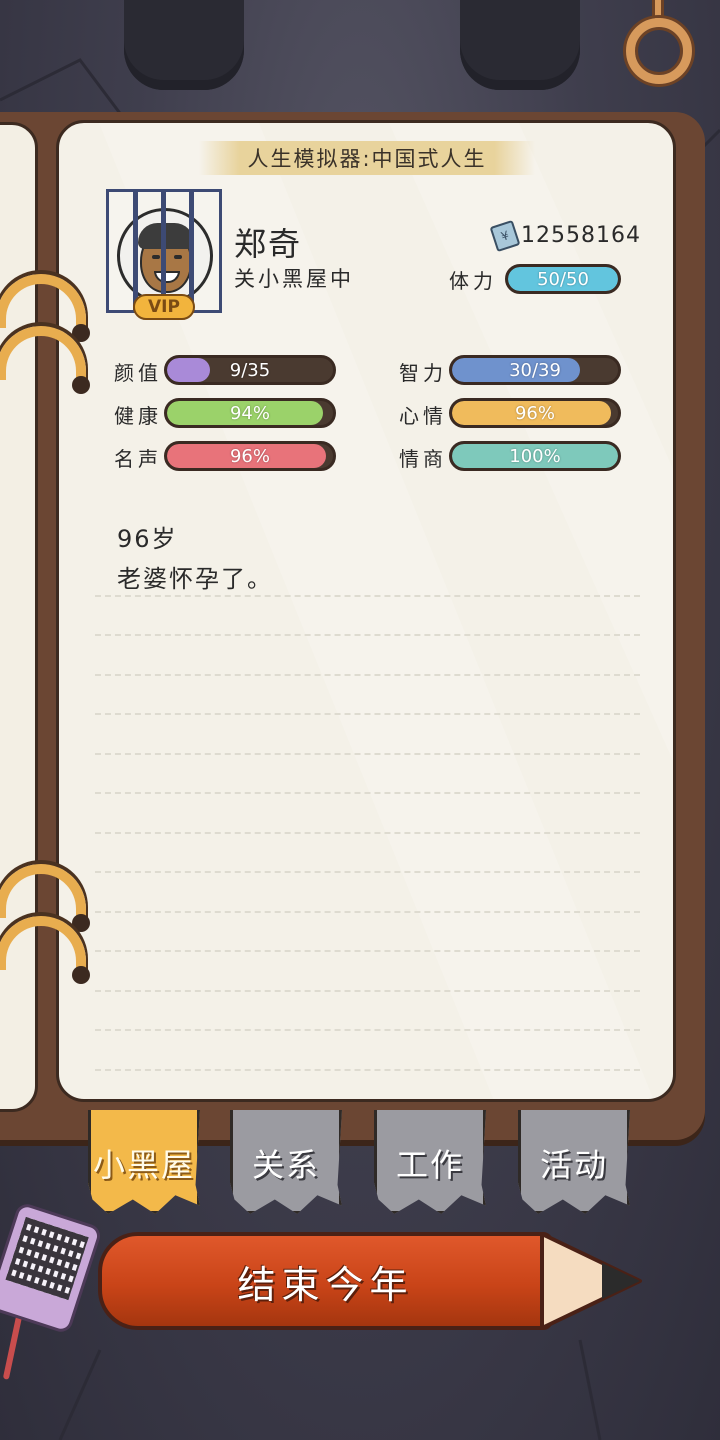  I want to click on stat-label: 颜值, so click(138, 373).